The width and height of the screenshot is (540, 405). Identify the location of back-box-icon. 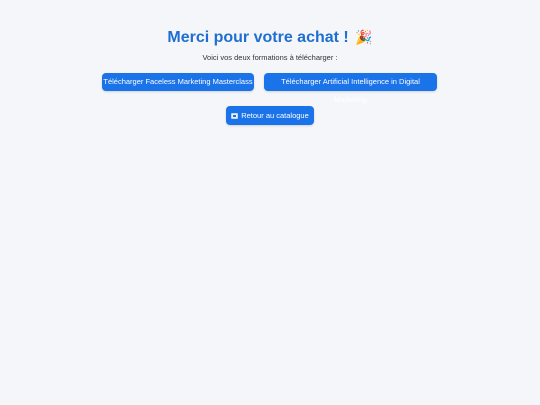
(235, 116).